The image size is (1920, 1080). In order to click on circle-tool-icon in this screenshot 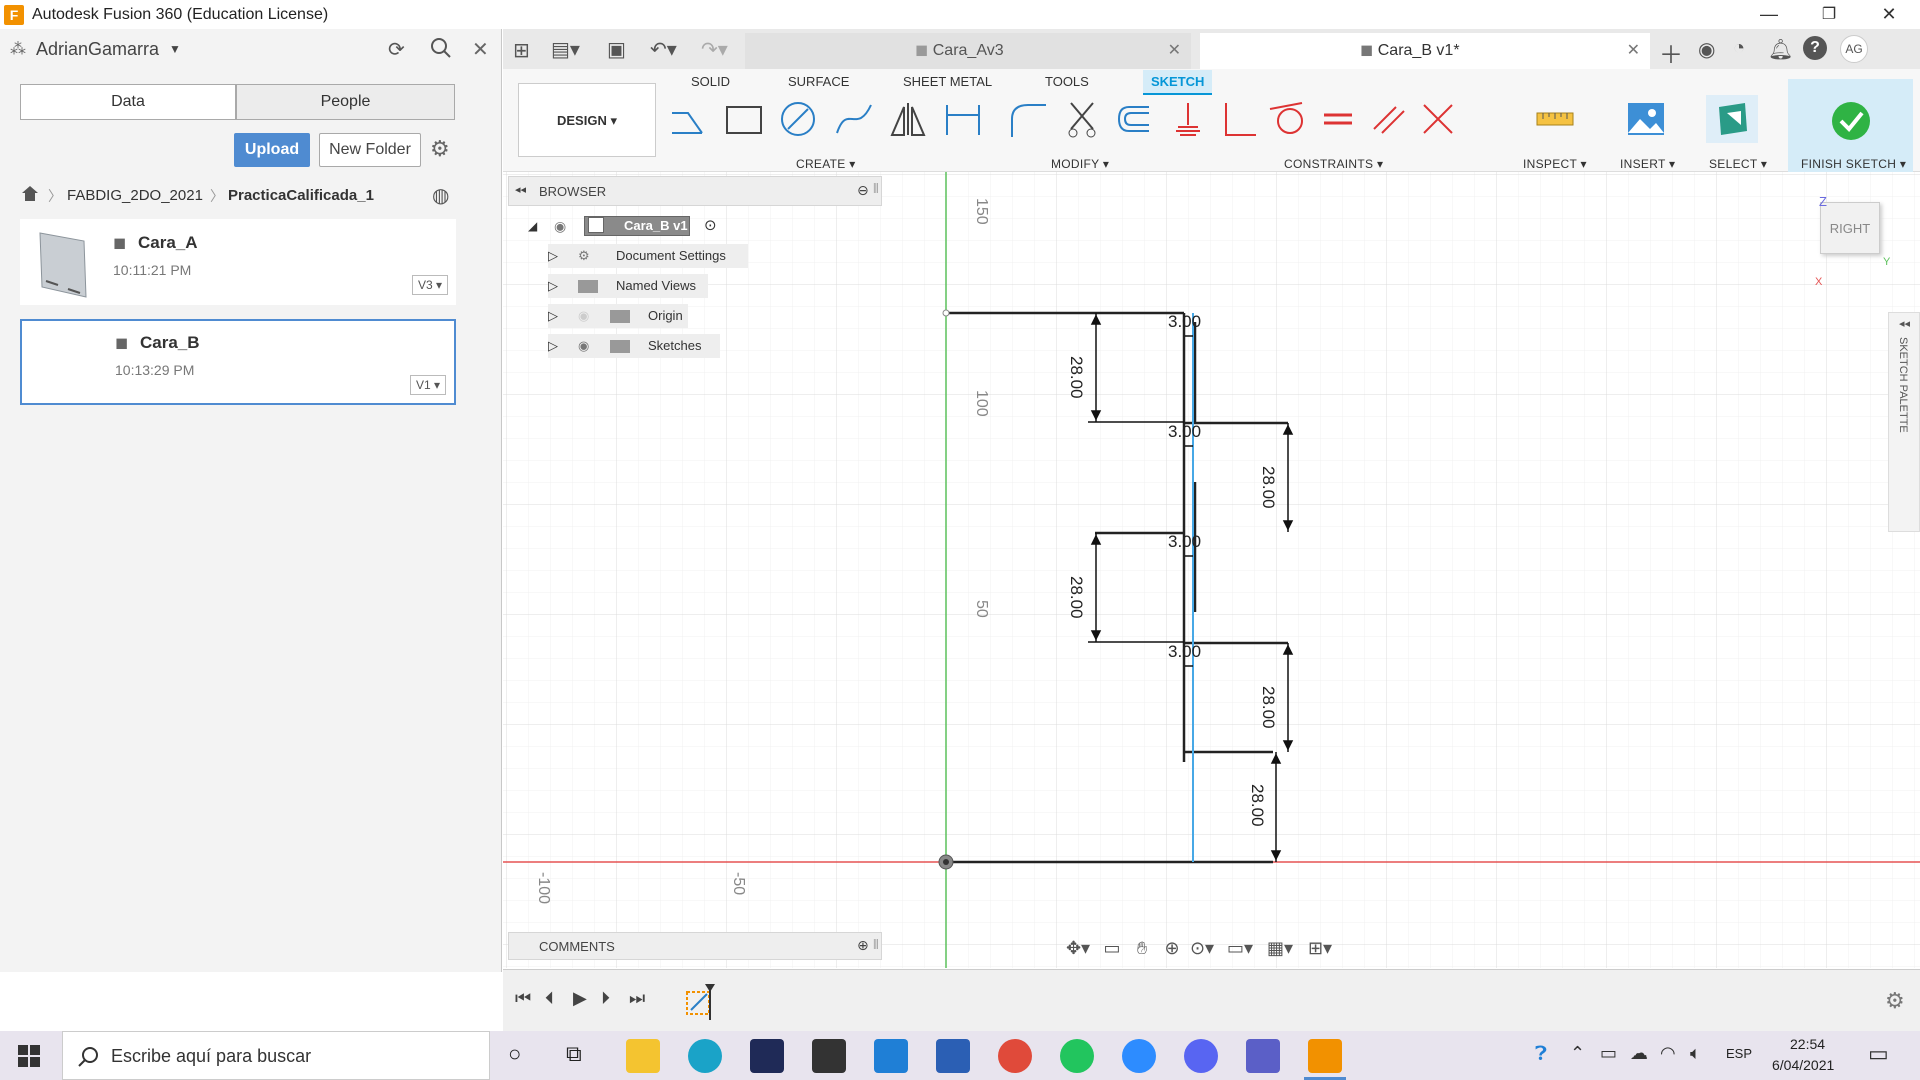, I will do `click(798, 119)`.